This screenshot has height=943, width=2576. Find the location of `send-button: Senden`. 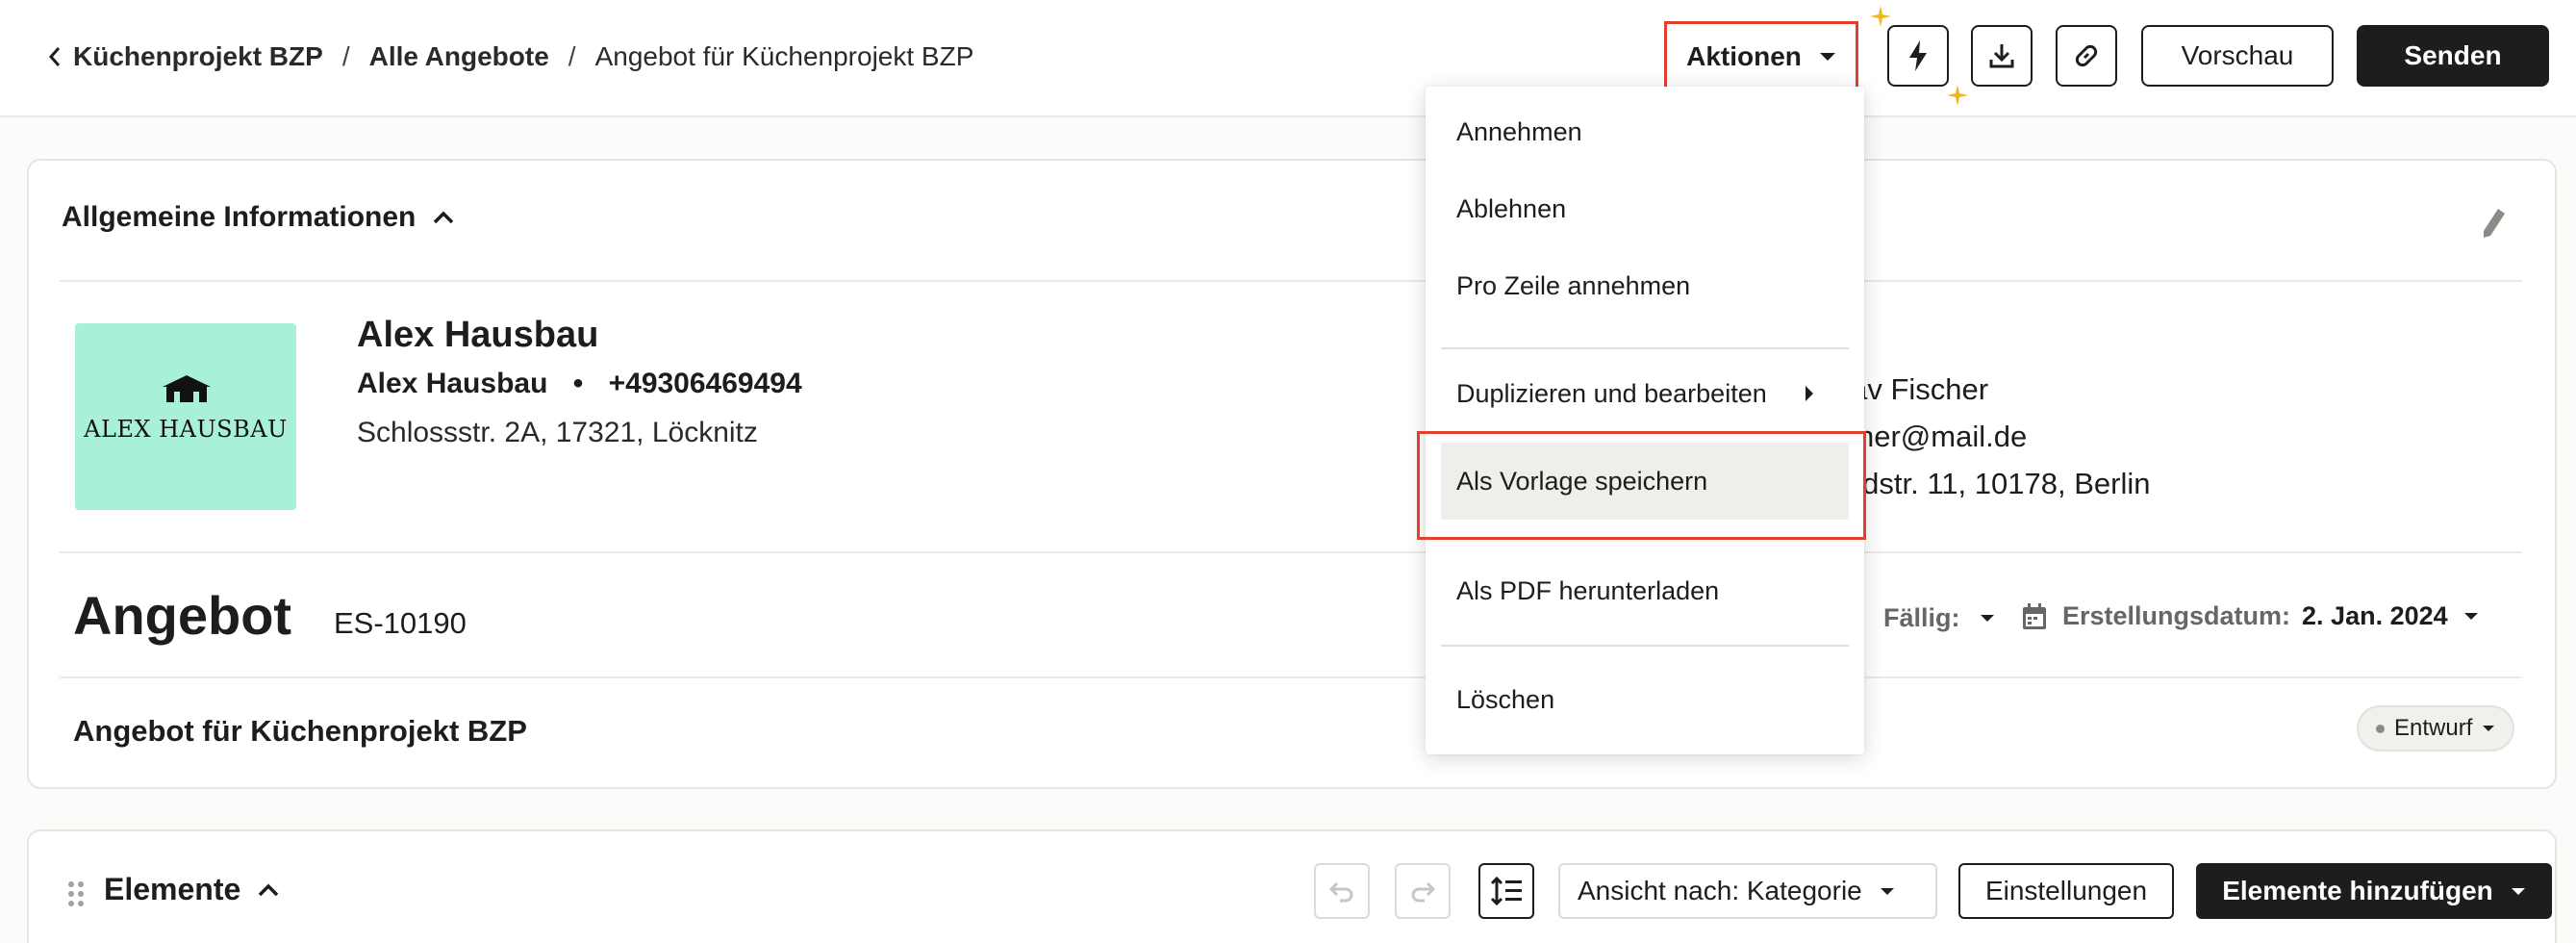

send-button: Senden is located at coordinates (2453, 56).